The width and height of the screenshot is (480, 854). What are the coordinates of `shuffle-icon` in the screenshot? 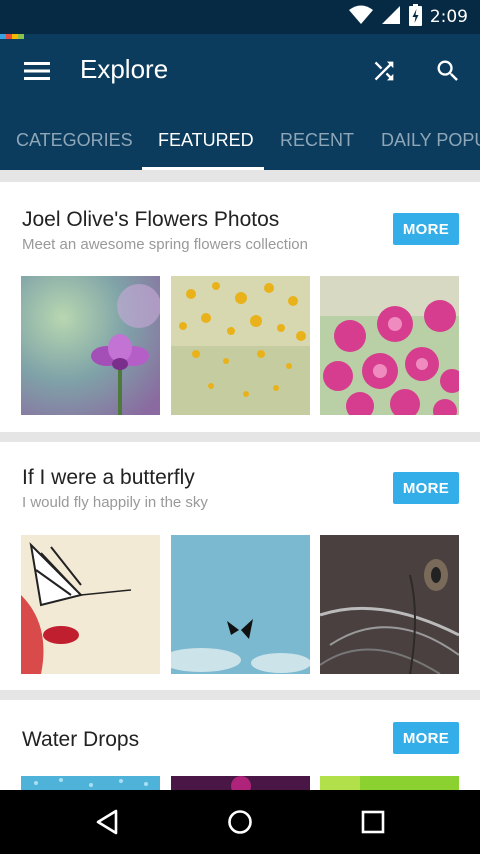 It's located at (384, 71).